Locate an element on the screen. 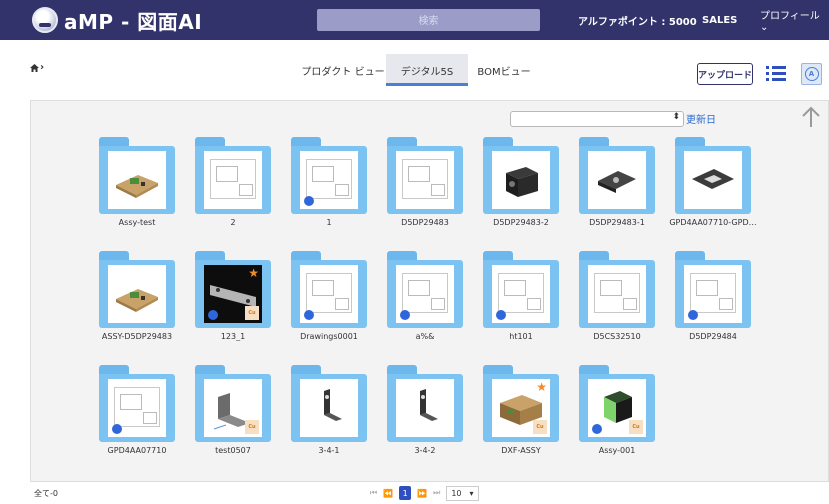  page-size-value: 10 is located at coordinates (456, 493).